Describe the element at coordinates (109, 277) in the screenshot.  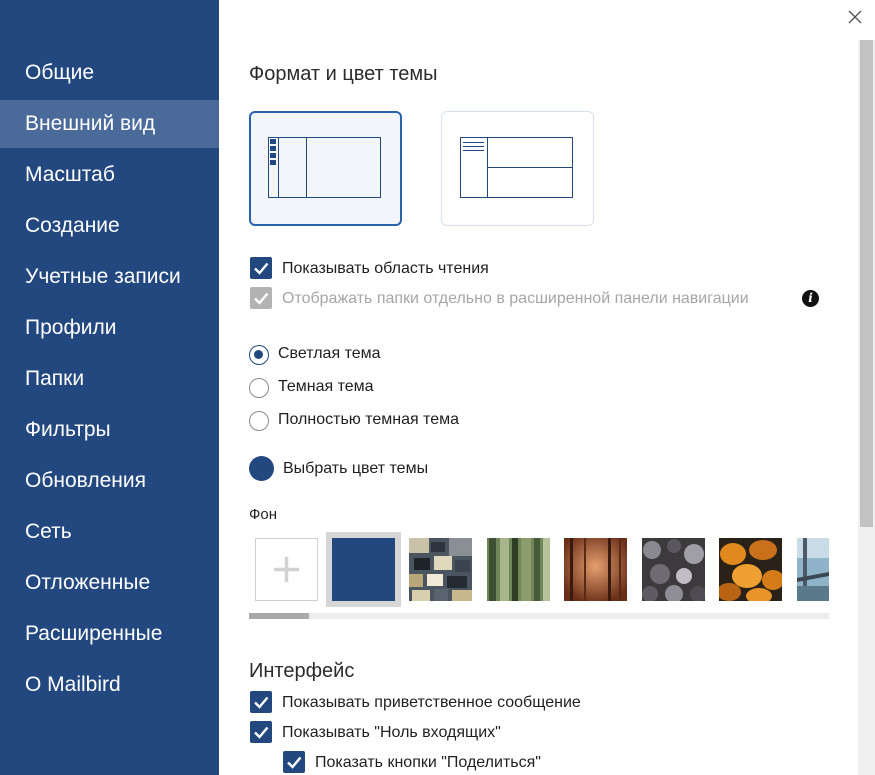
I see `sidebar-item-accounts: Учетные записи` at that location.